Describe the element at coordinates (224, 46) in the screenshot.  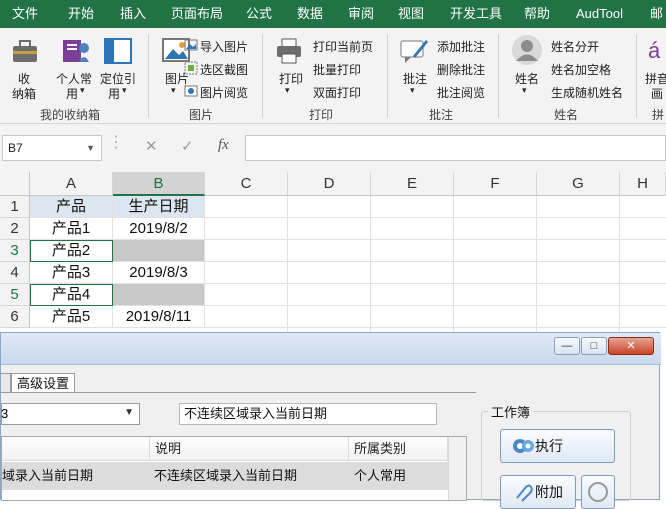
I see `import-picture-button: 导入图片` at that location.